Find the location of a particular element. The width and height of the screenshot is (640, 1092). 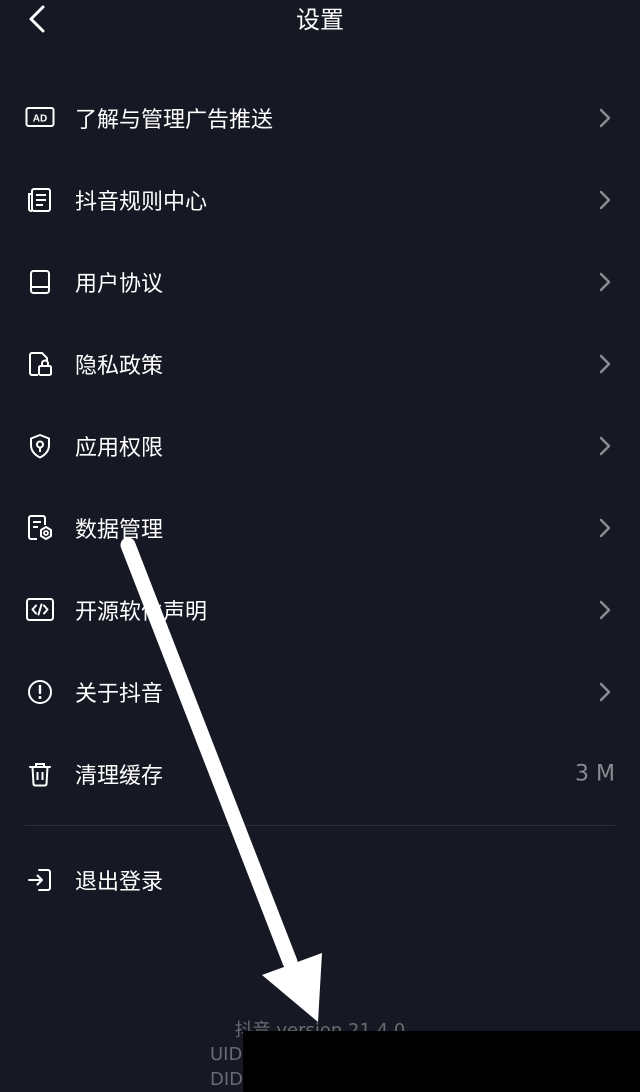

menu-item-label: 数据管理 is located at coordinates (119, 530).